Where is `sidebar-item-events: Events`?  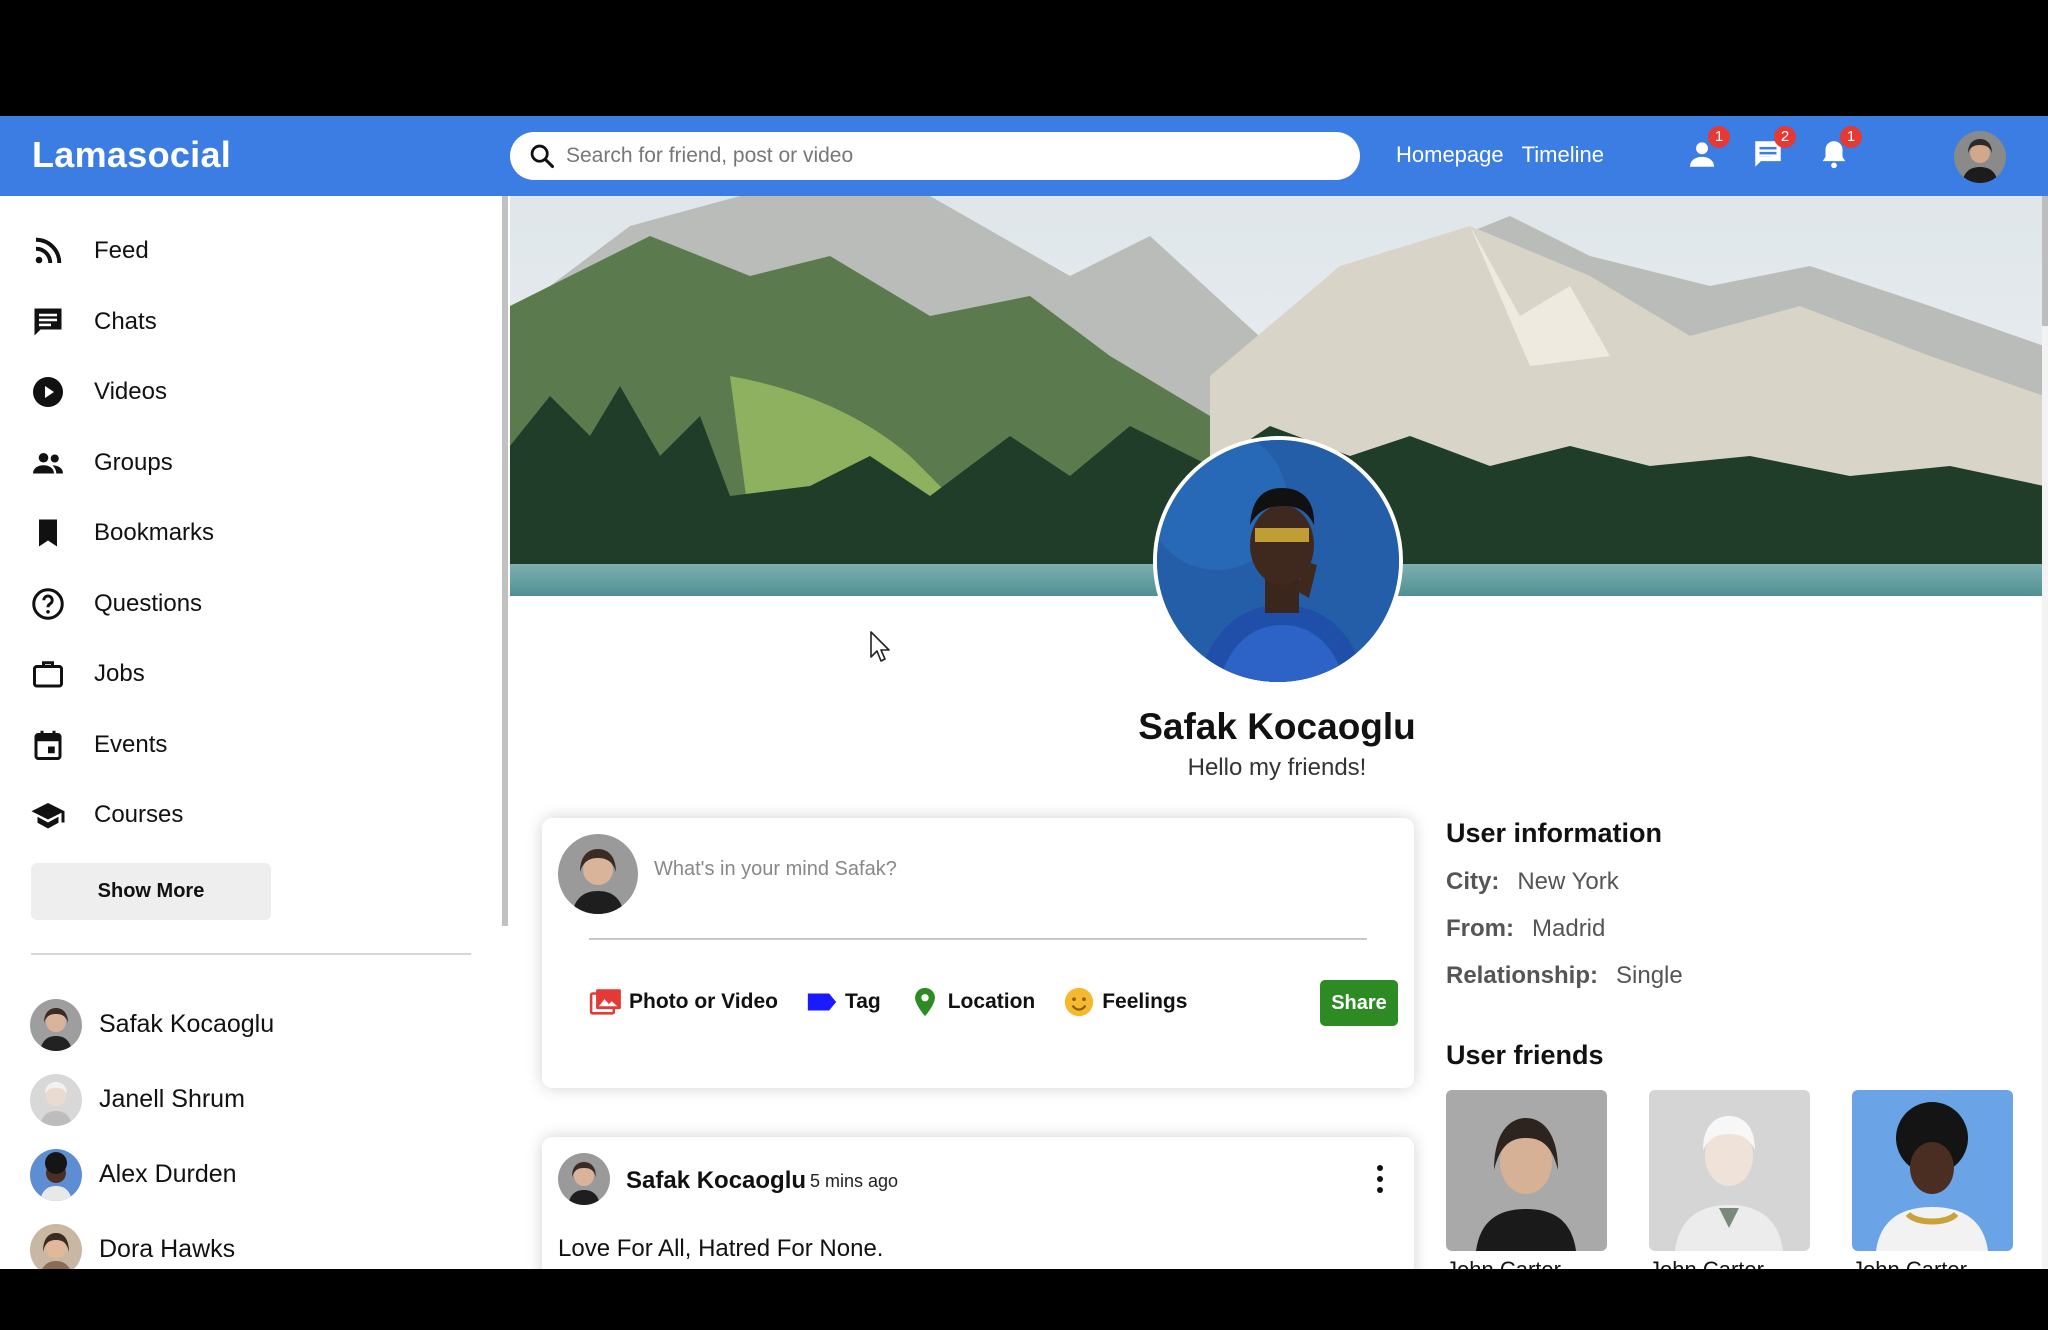
sidebar-item-events: Events is located at coordinates (122, 745).